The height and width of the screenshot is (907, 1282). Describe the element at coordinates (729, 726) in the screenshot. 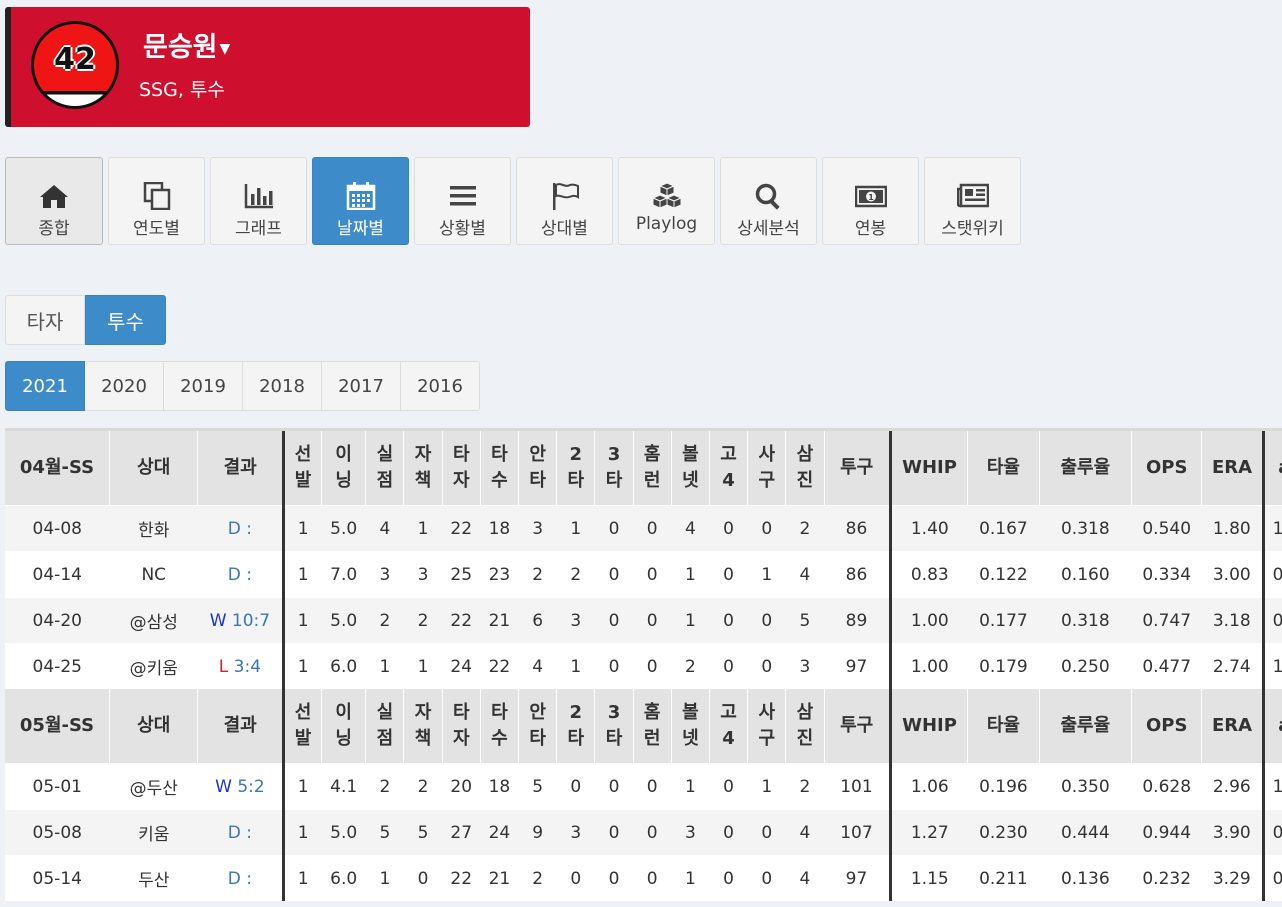

I see `header-ibb: 고4` at that location.